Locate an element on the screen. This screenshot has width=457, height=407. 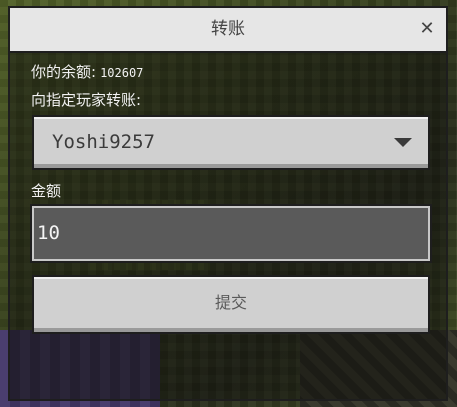
amount-value: 10 is located at coordinates (48, 233).